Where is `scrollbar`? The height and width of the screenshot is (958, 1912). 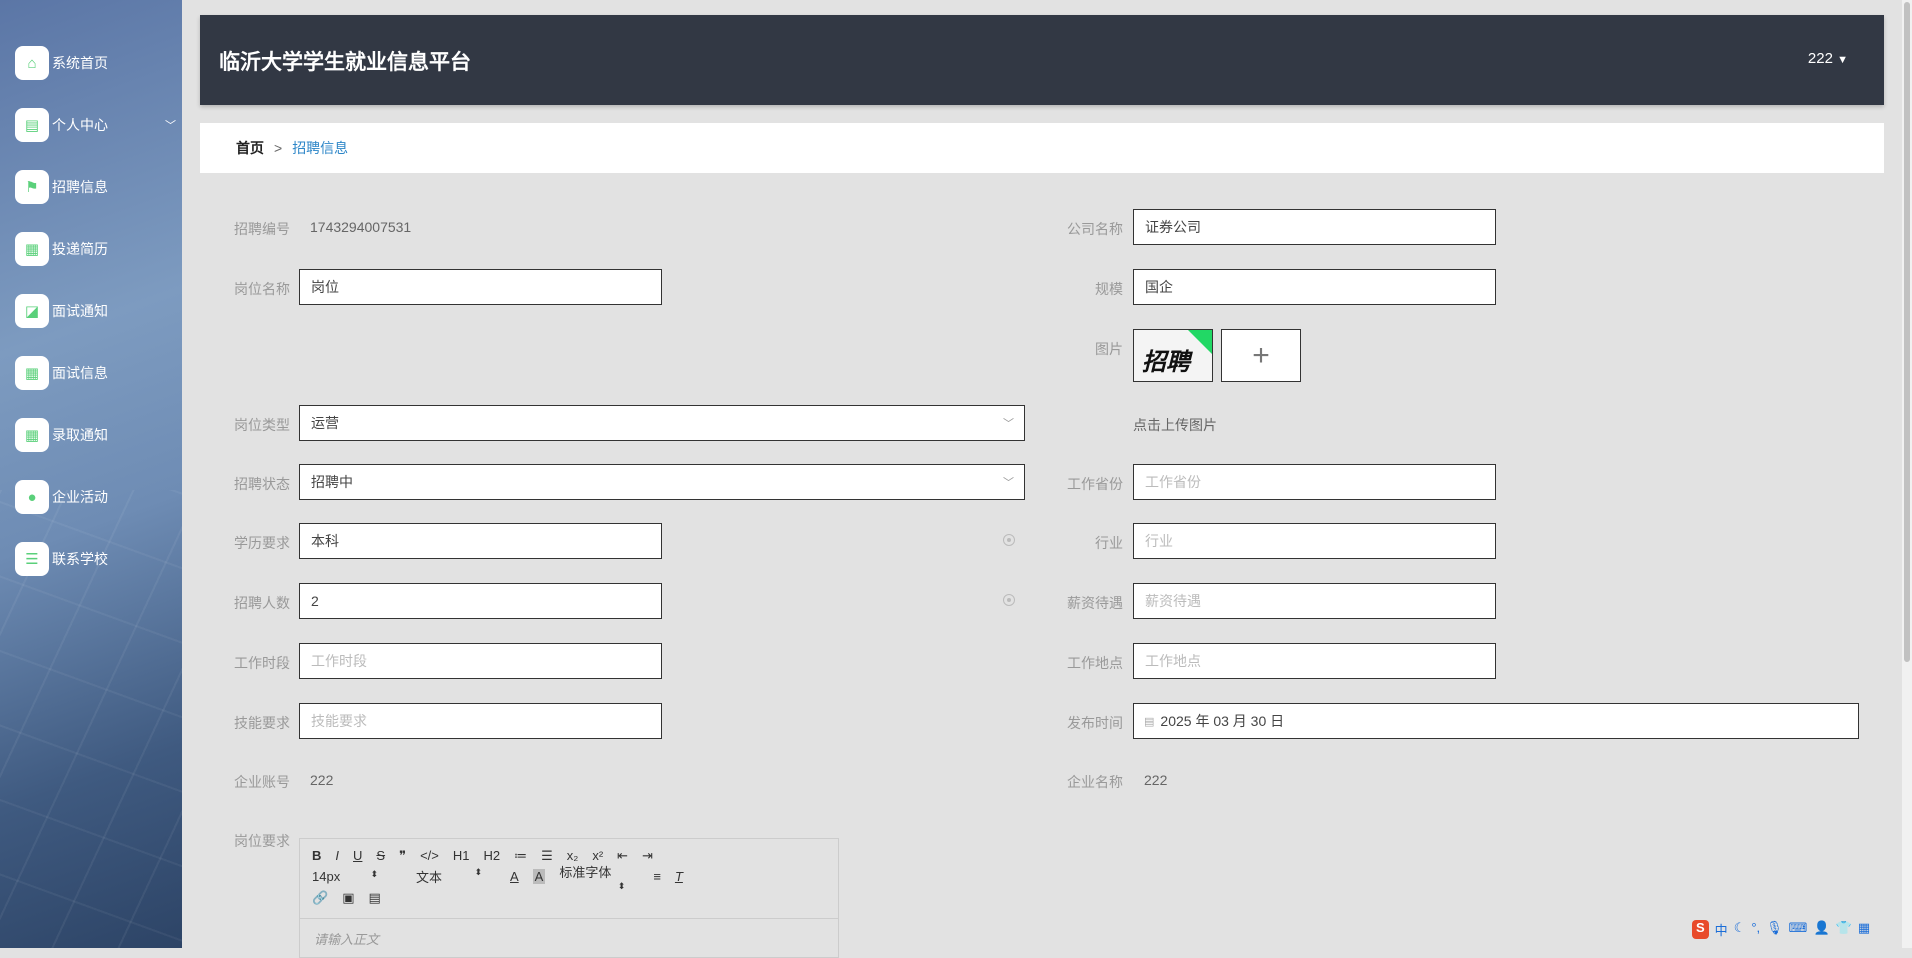 scrollbar is located at coordinates (1907, 474).